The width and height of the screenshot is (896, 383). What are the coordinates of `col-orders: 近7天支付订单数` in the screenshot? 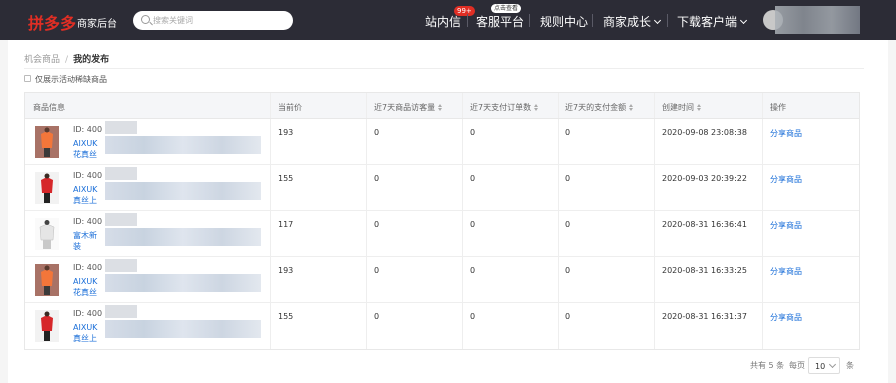 It's located at (504, 107).